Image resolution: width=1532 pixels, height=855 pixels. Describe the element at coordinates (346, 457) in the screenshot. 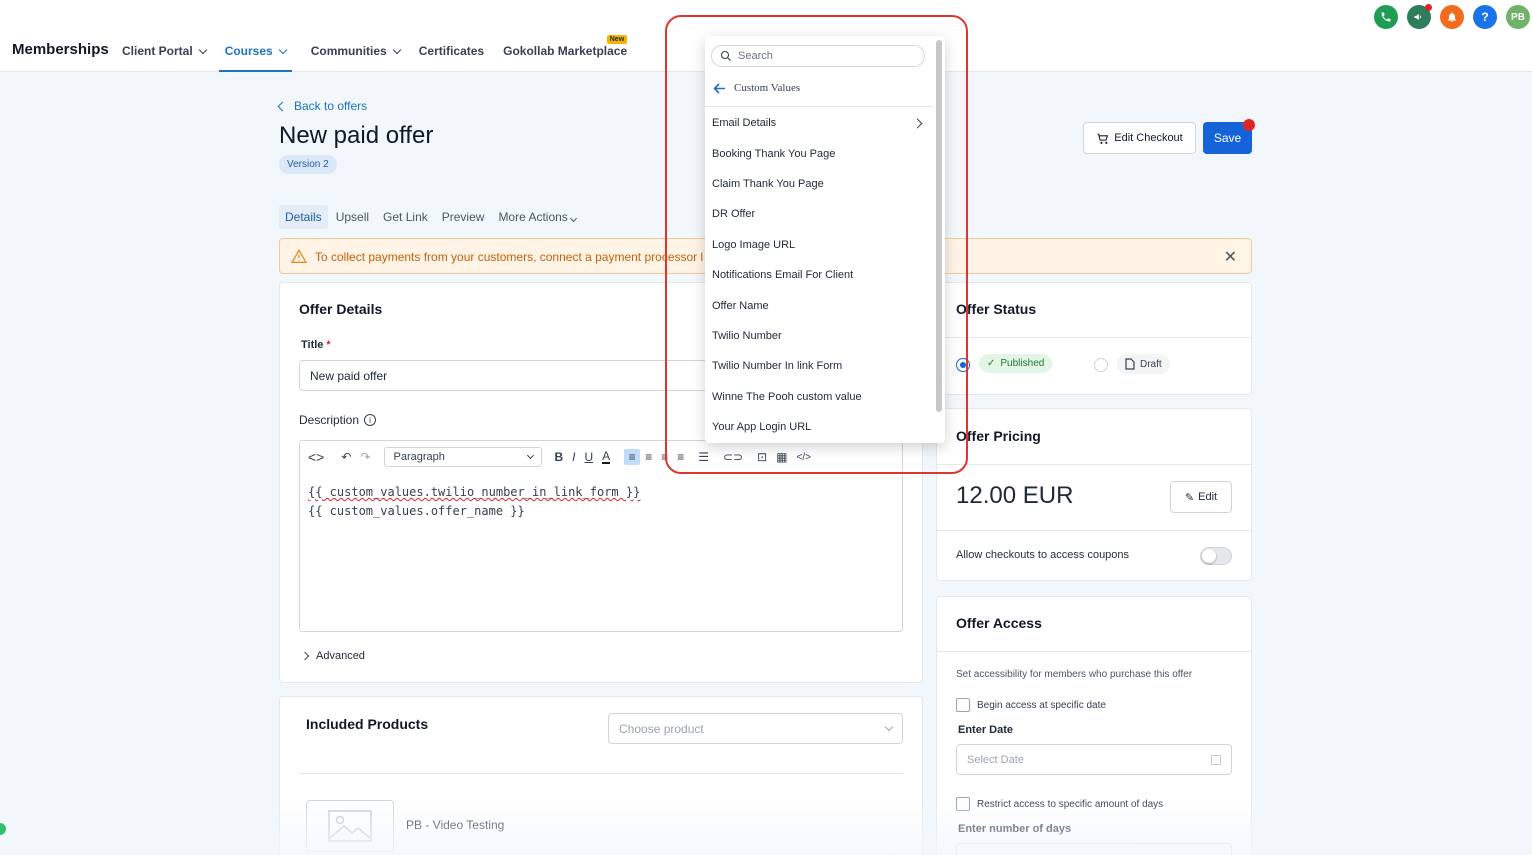

I see `undo-icon: ↶` at that location.